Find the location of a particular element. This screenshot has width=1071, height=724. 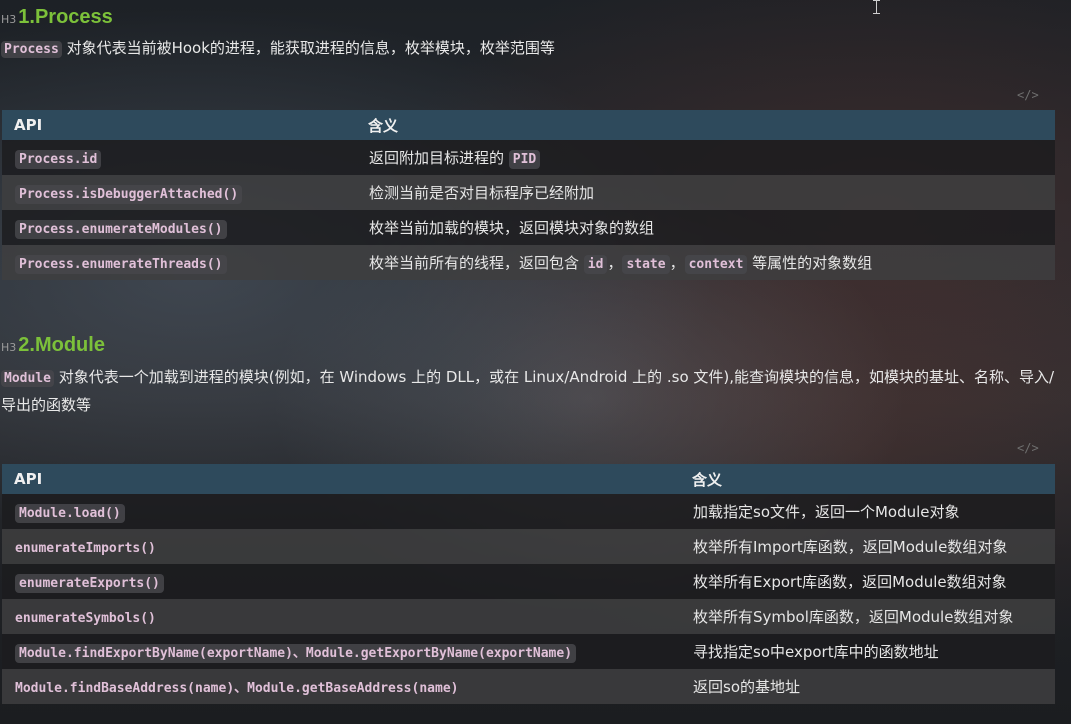

table-row: Module.load() 加载指定so文件，返回一个Module对象 is located at coordinates (528, 511).